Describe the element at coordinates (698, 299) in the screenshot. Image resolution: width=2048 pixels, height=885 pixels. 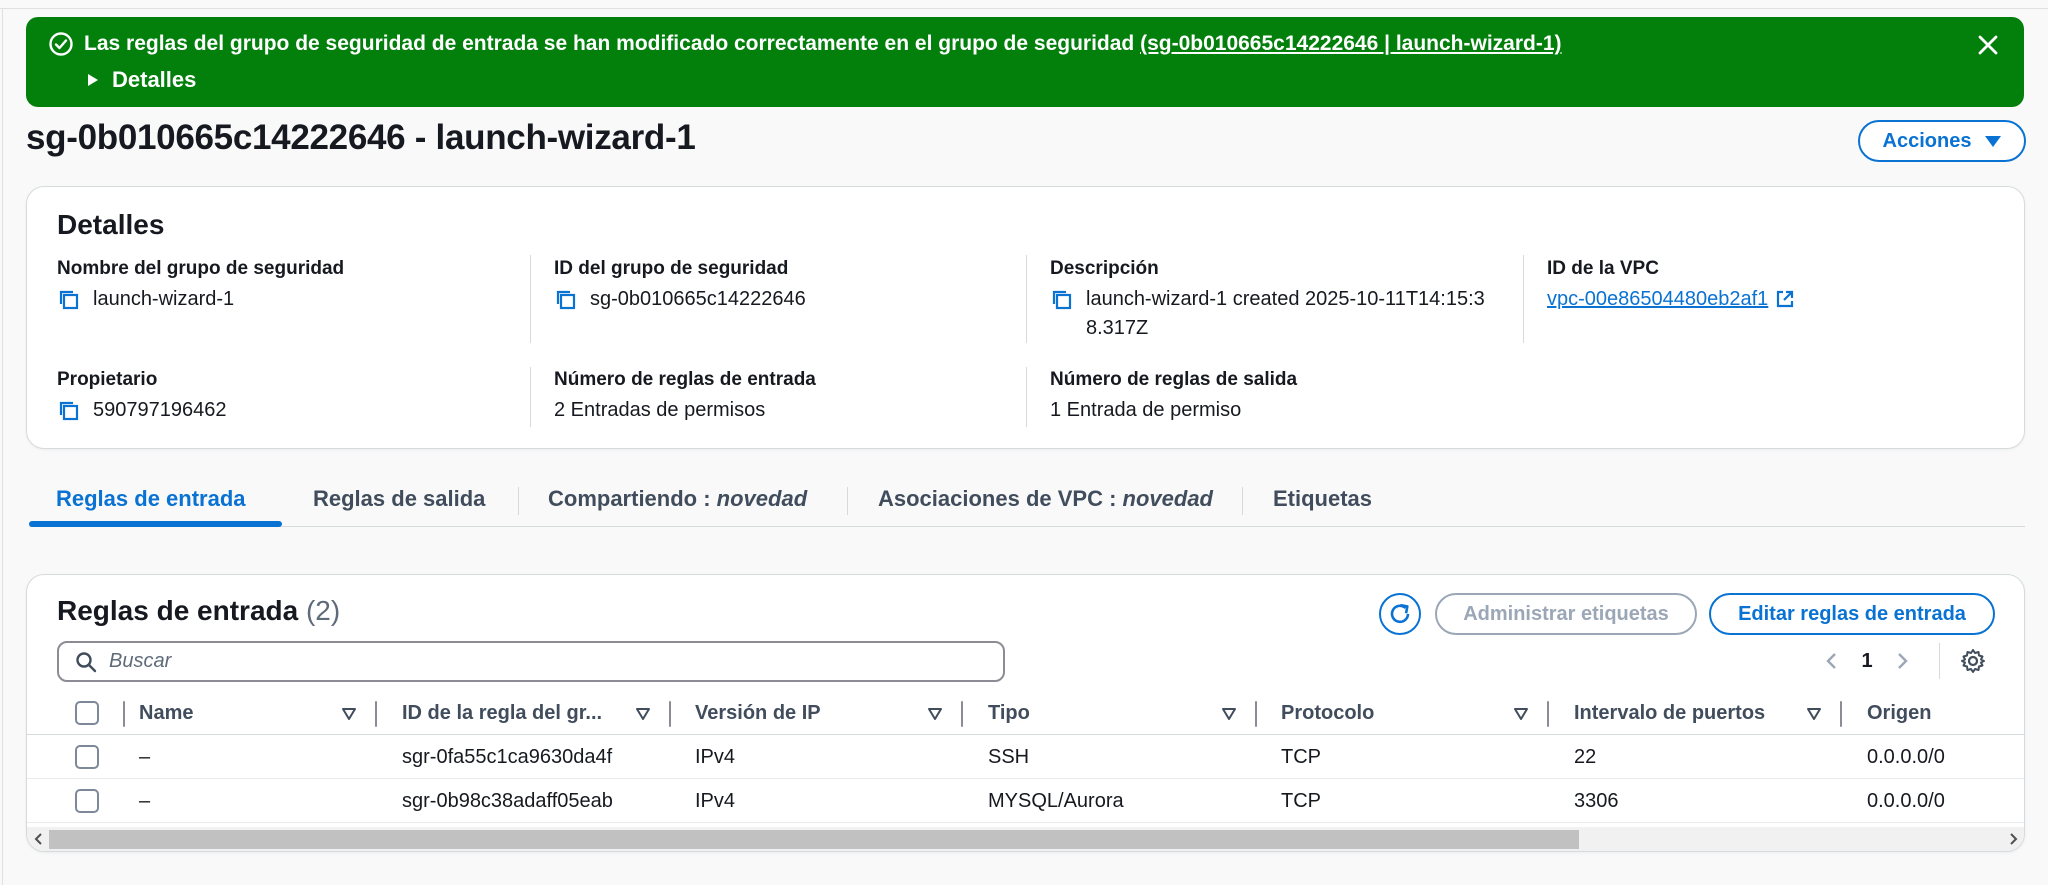
I see `sg-id-value: sg-0b010665c14222646` at that location.